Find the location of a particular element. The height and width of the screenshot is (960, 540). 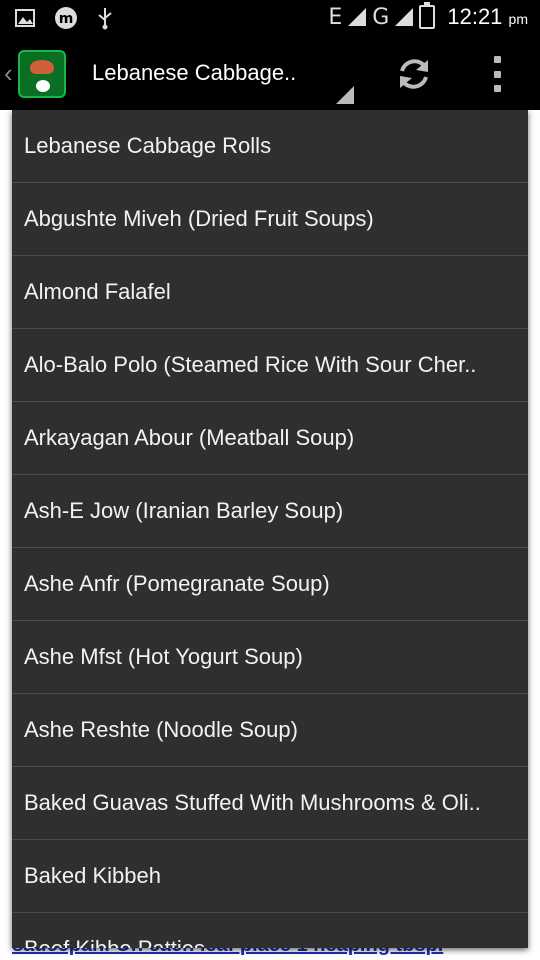

list-item: Abgushte Miveh (Dried Fruit Soups) is located at coordinates (270, 219).